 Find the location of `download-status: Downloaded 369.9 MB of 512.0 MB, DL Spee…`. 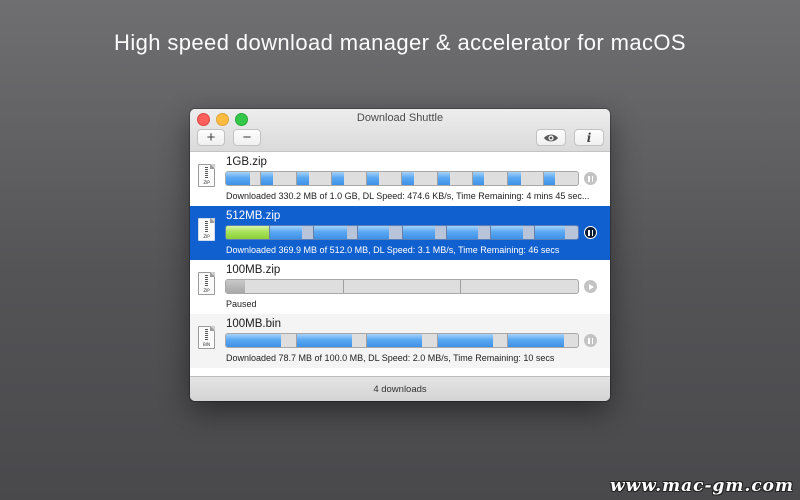

download-status: Downloaded 369.9 MB of 512.0 MB, DL Spee… is located at coordinates (393, 250).